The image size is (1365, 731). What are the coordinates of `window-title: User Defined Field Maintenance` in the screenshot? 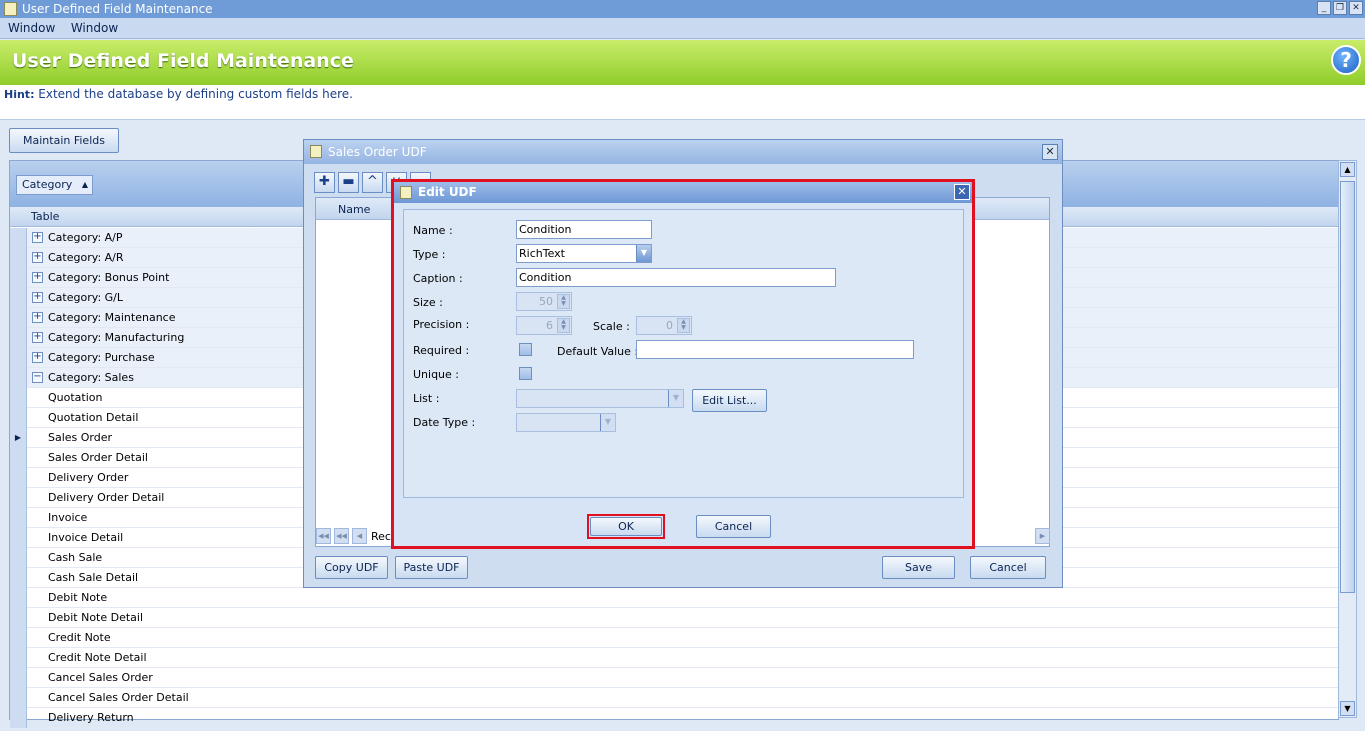 It's located at (117, 9).